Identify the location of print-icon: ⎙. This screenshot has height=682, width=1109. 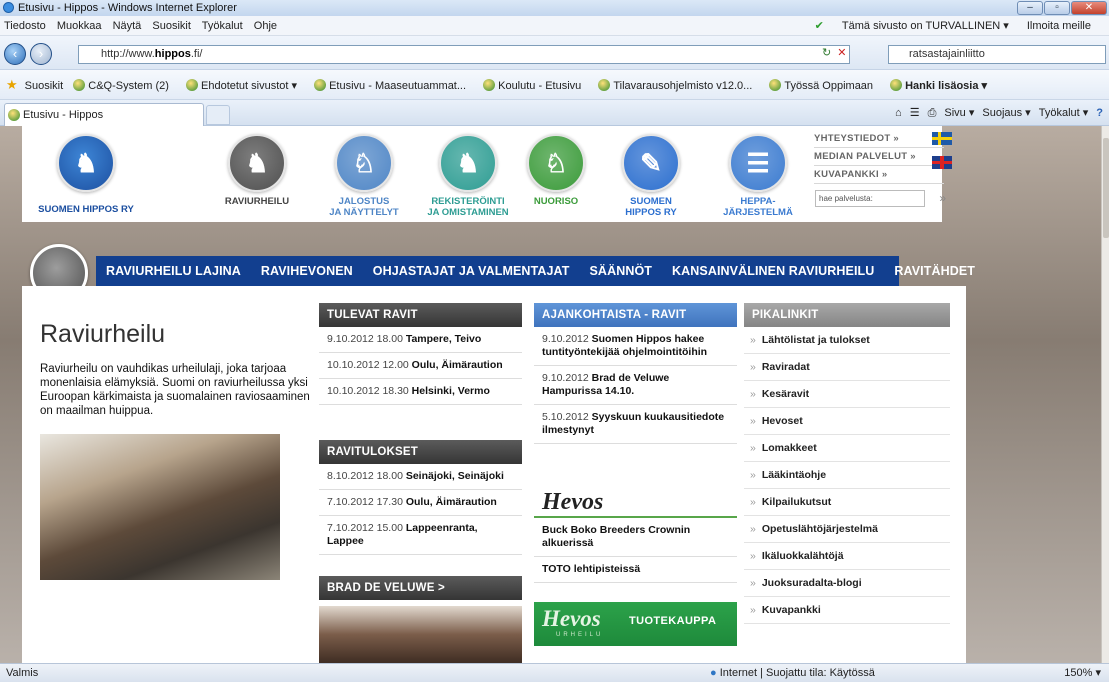
(932, 113).